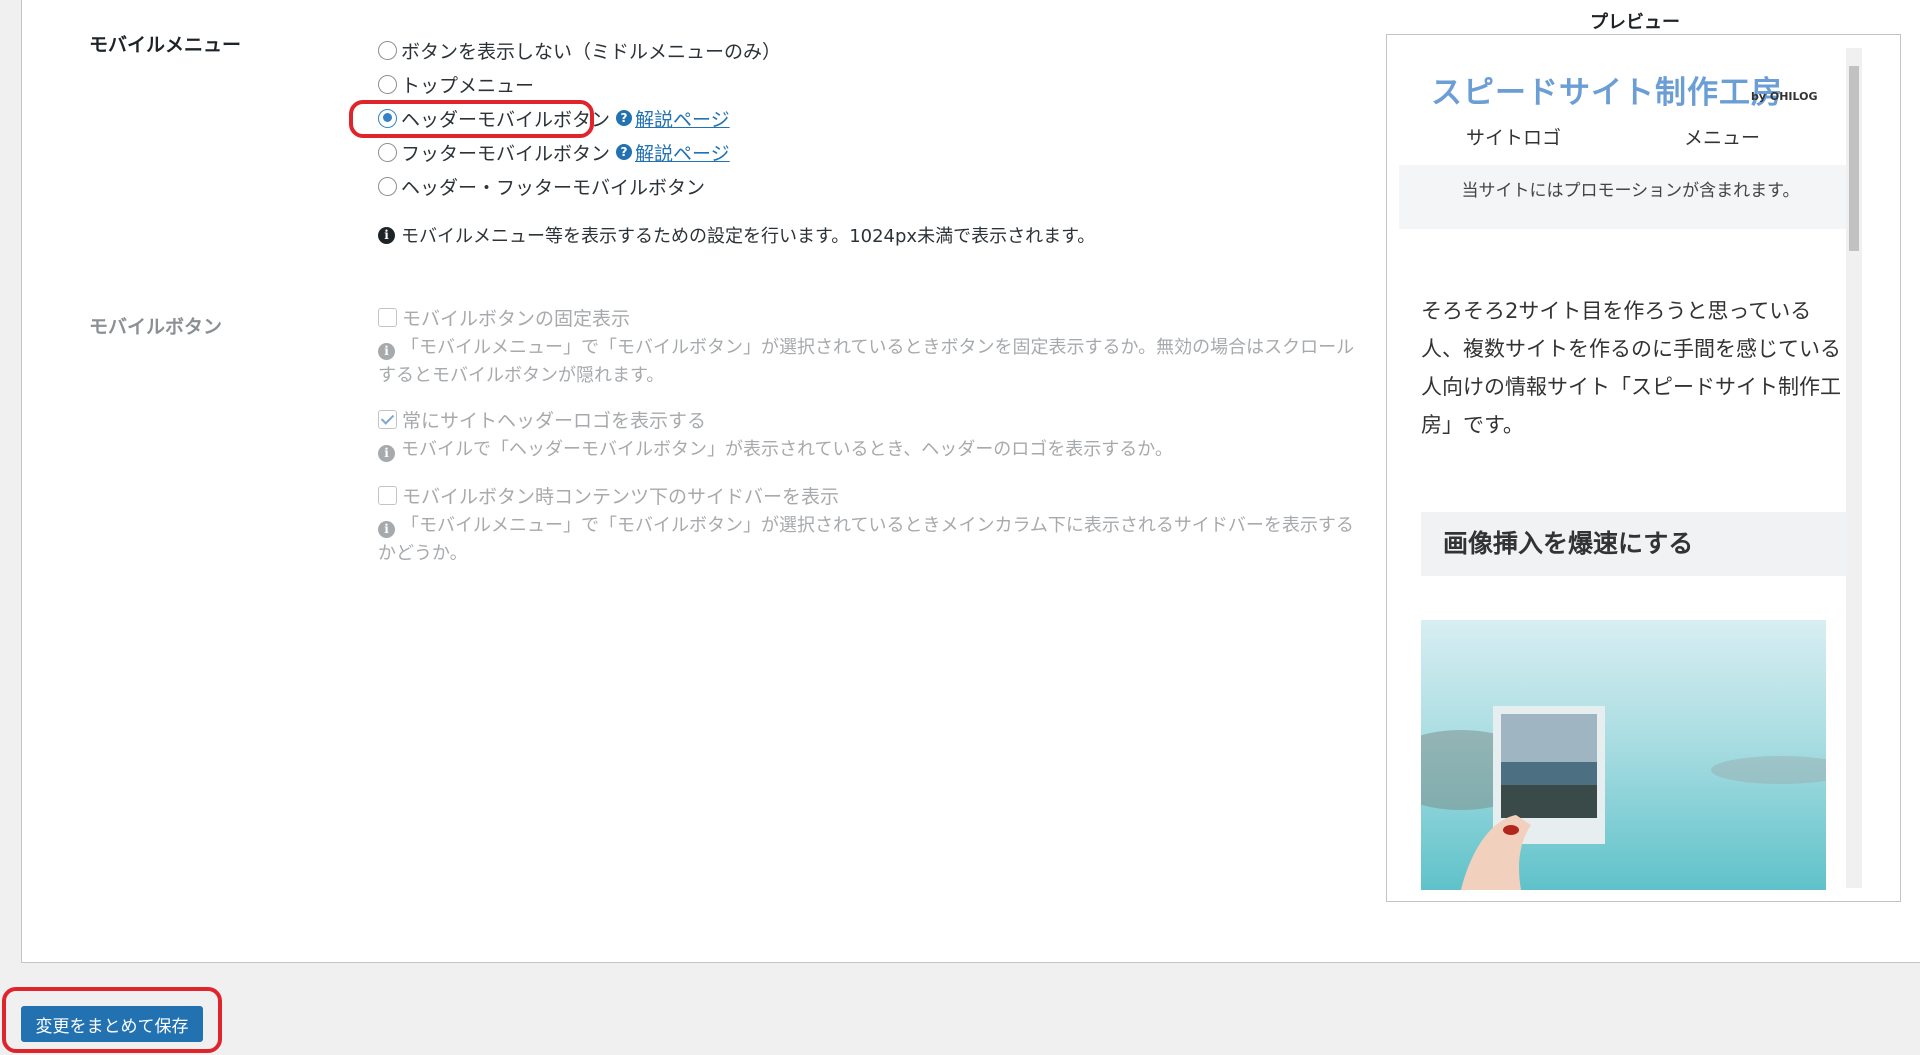 Image resolution: width=1920 pixels, height=1055 pixels. What do you see at coordinates (471, 119) in the screenshot?
I see `highlight-ring` at bounding box center [471, 119].